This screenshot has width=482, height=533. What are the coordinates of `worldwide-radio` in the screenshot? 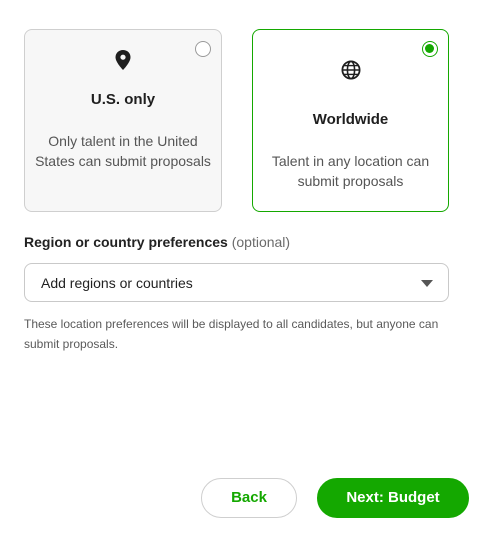 It's located at (430, 49).